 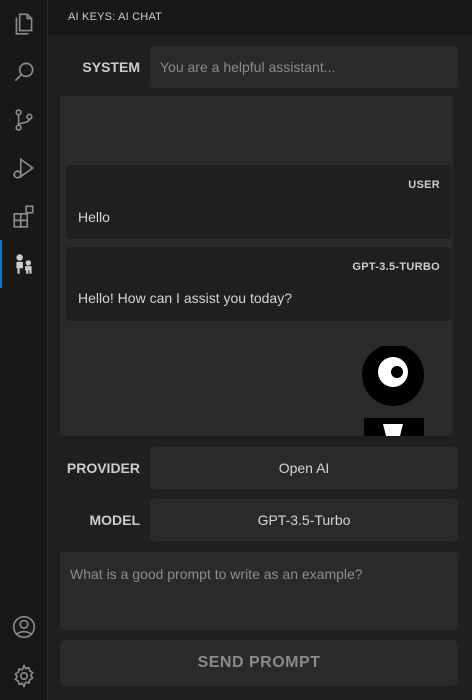 I want to click on message-text: Hello! How can I assist you today?, so click(x=185, y=298).